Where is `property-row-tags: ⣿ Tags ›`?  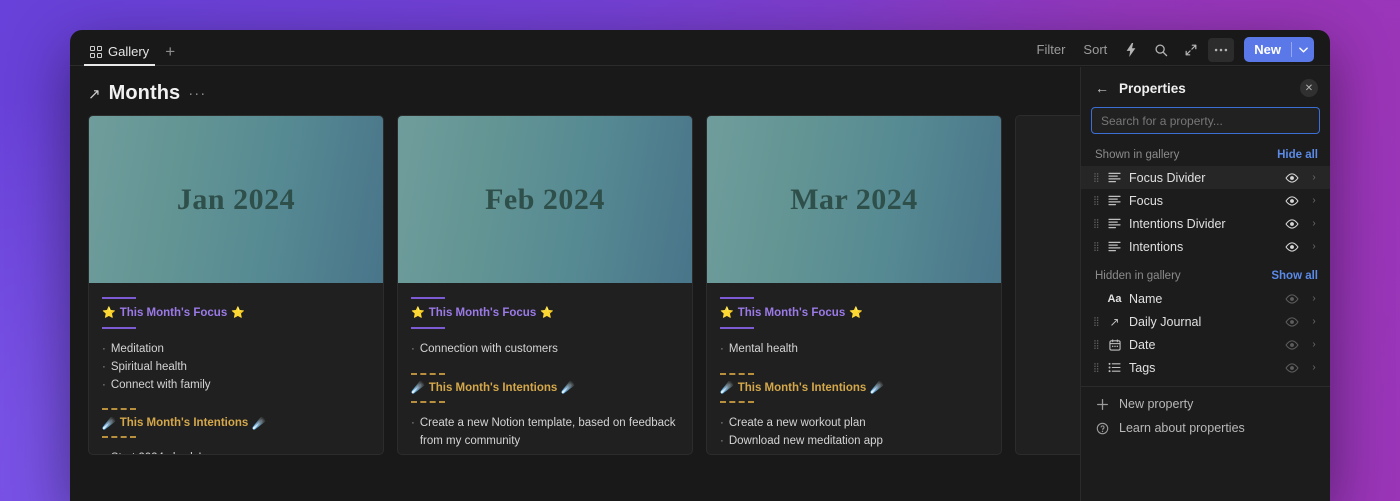
property-row-tags: ⣿ Tags › is located at coordinates (1205, 367).